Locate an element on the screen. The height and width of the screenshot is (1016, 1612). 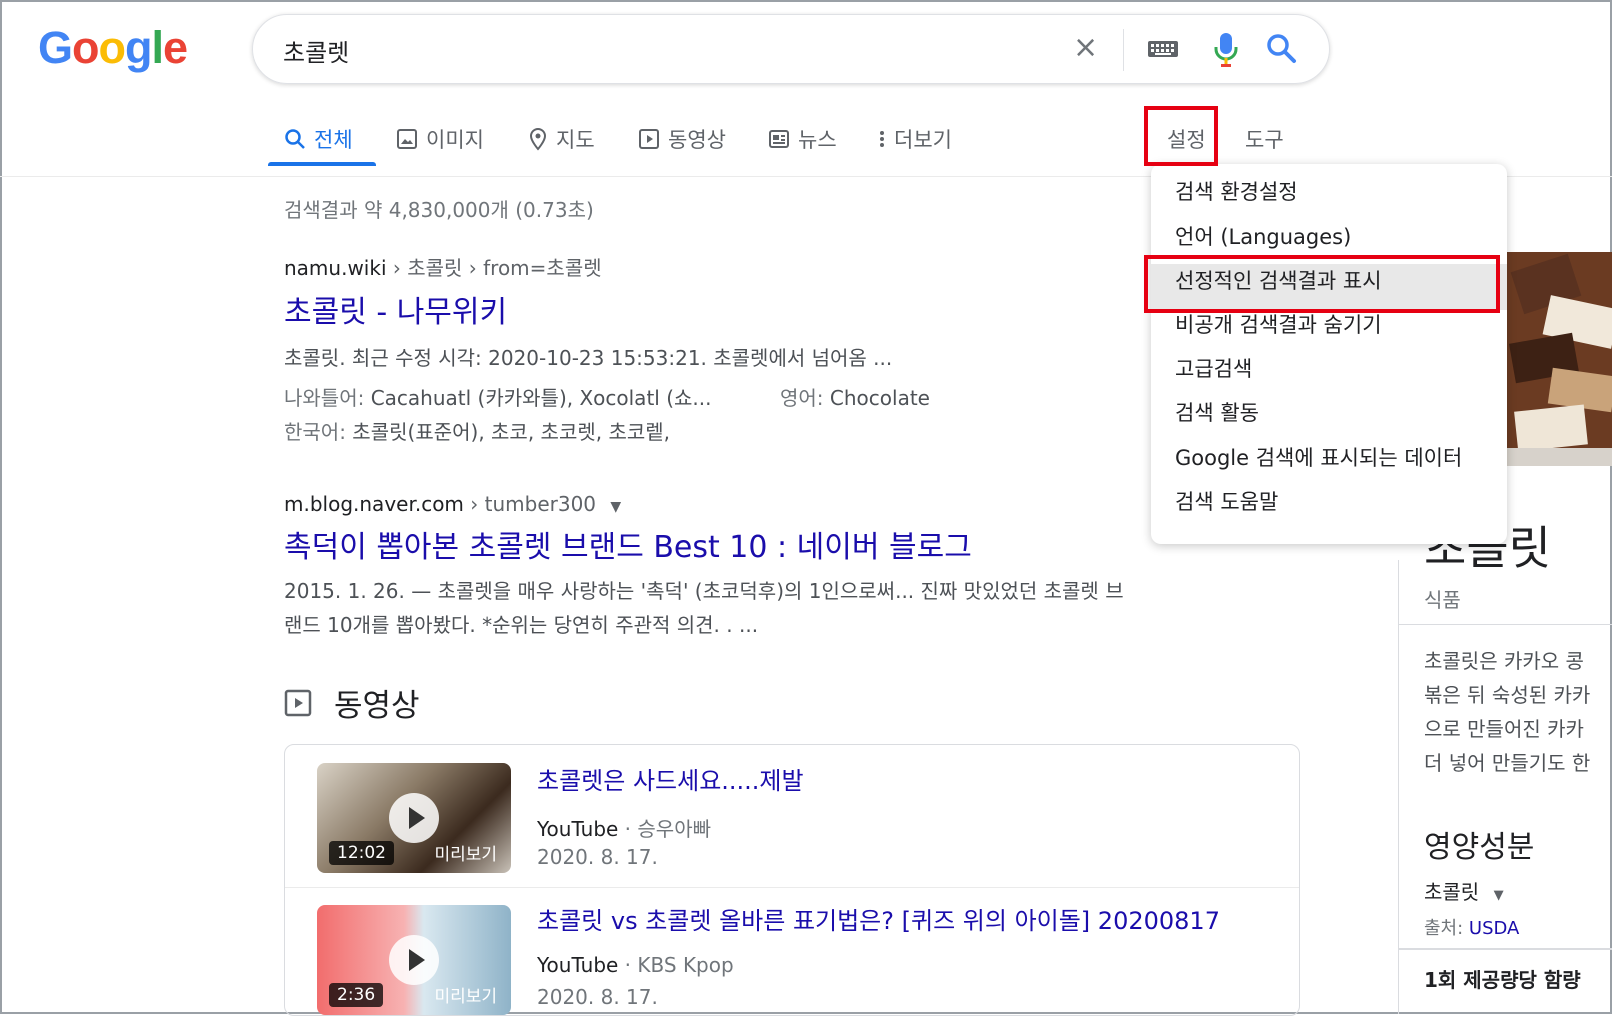
tab-label: 도구 is located at coordinates (1264, 140).